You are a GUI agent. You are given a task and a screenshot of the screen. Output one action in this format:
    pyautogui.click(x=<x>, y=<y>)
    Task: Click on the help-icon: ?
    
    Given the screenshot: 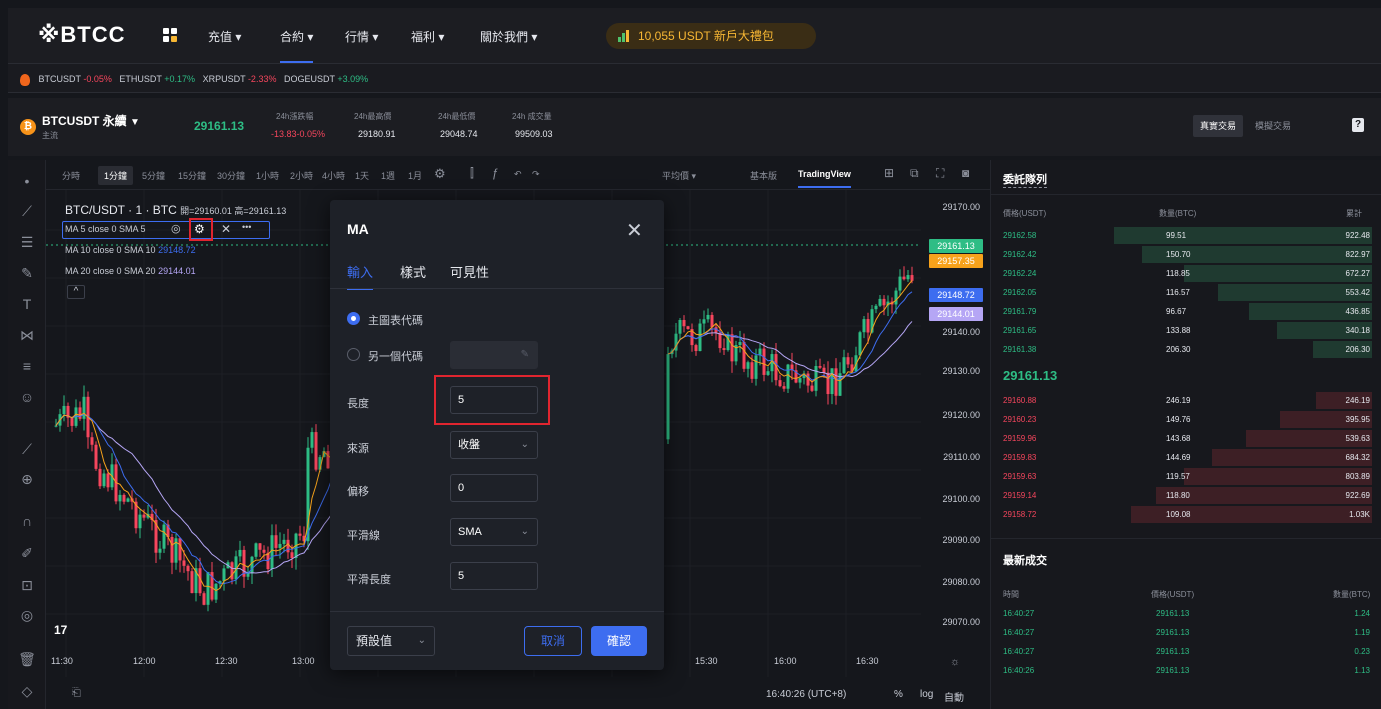 What is the action you would take?
    pyautogui.click(x=1358, y=125)
    